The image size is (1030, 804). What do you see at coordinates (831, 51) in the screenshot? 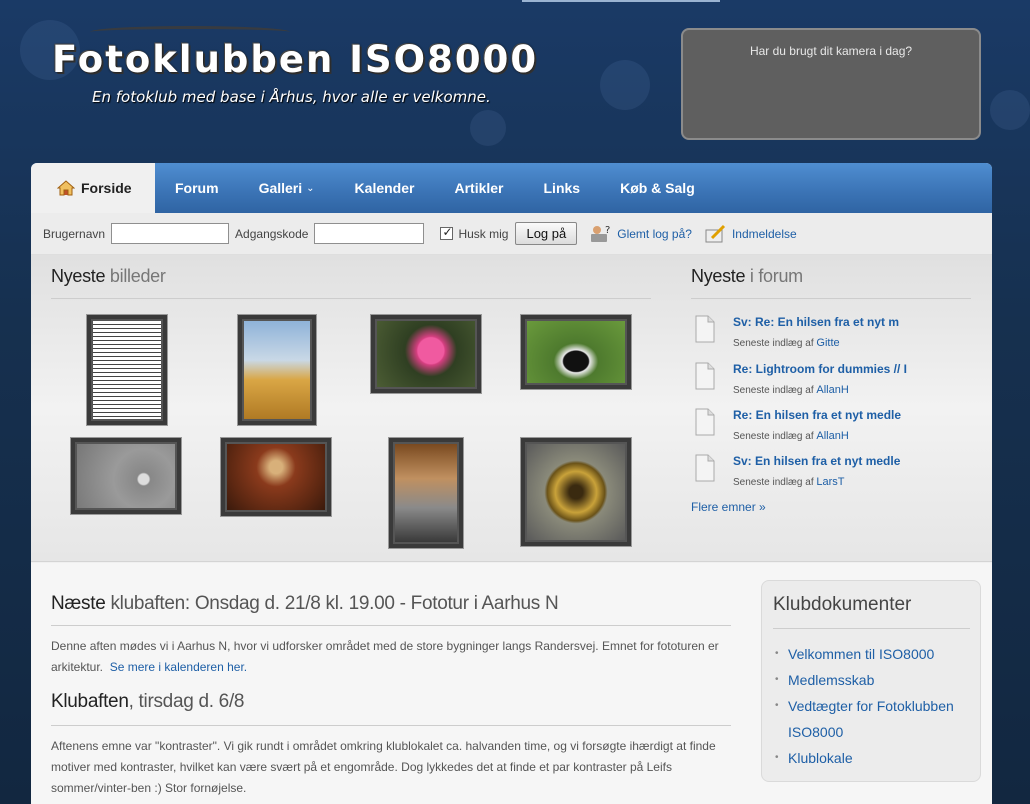
I see `header-box-text: Har du brugt dit kamera i dag?` at bounding box center [831, 51].